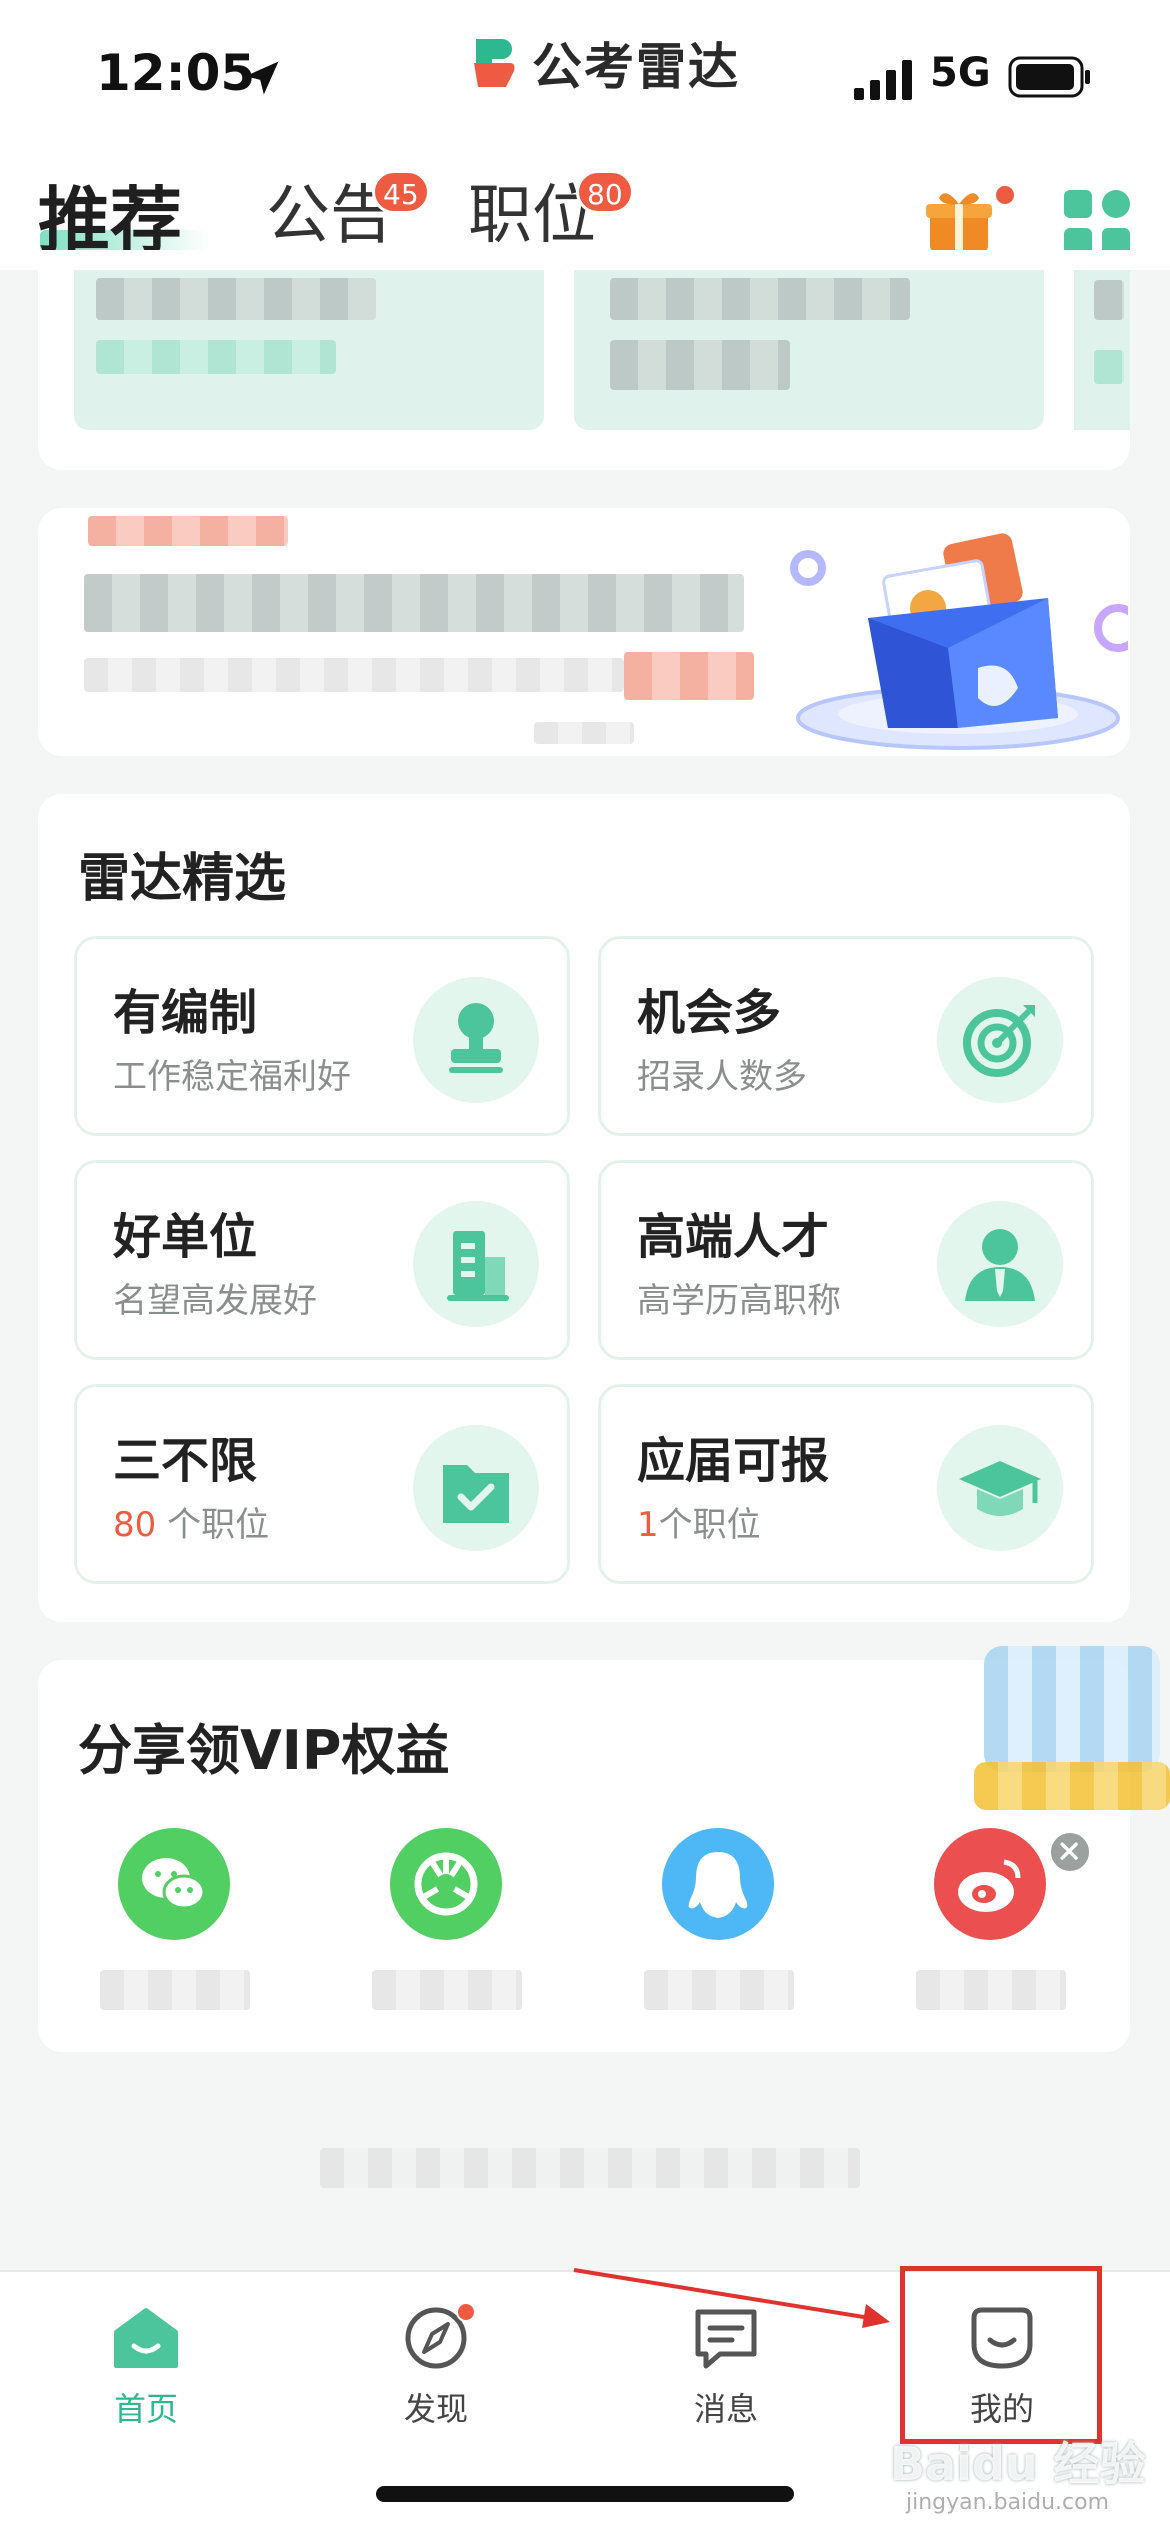  I want to click on annotation-highlight-box, so click(1001, 2355).